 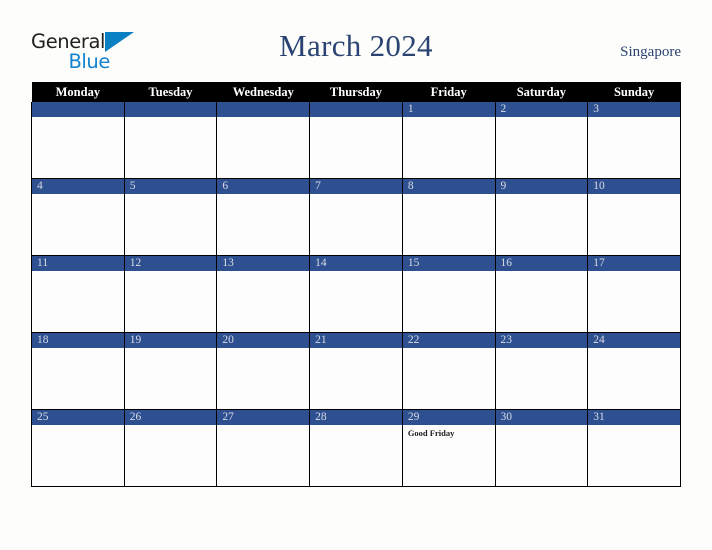 What do you see at coordinates (356, 340) in the screenshot?
I see `day-number: 21` at bounding box center [356, 340].